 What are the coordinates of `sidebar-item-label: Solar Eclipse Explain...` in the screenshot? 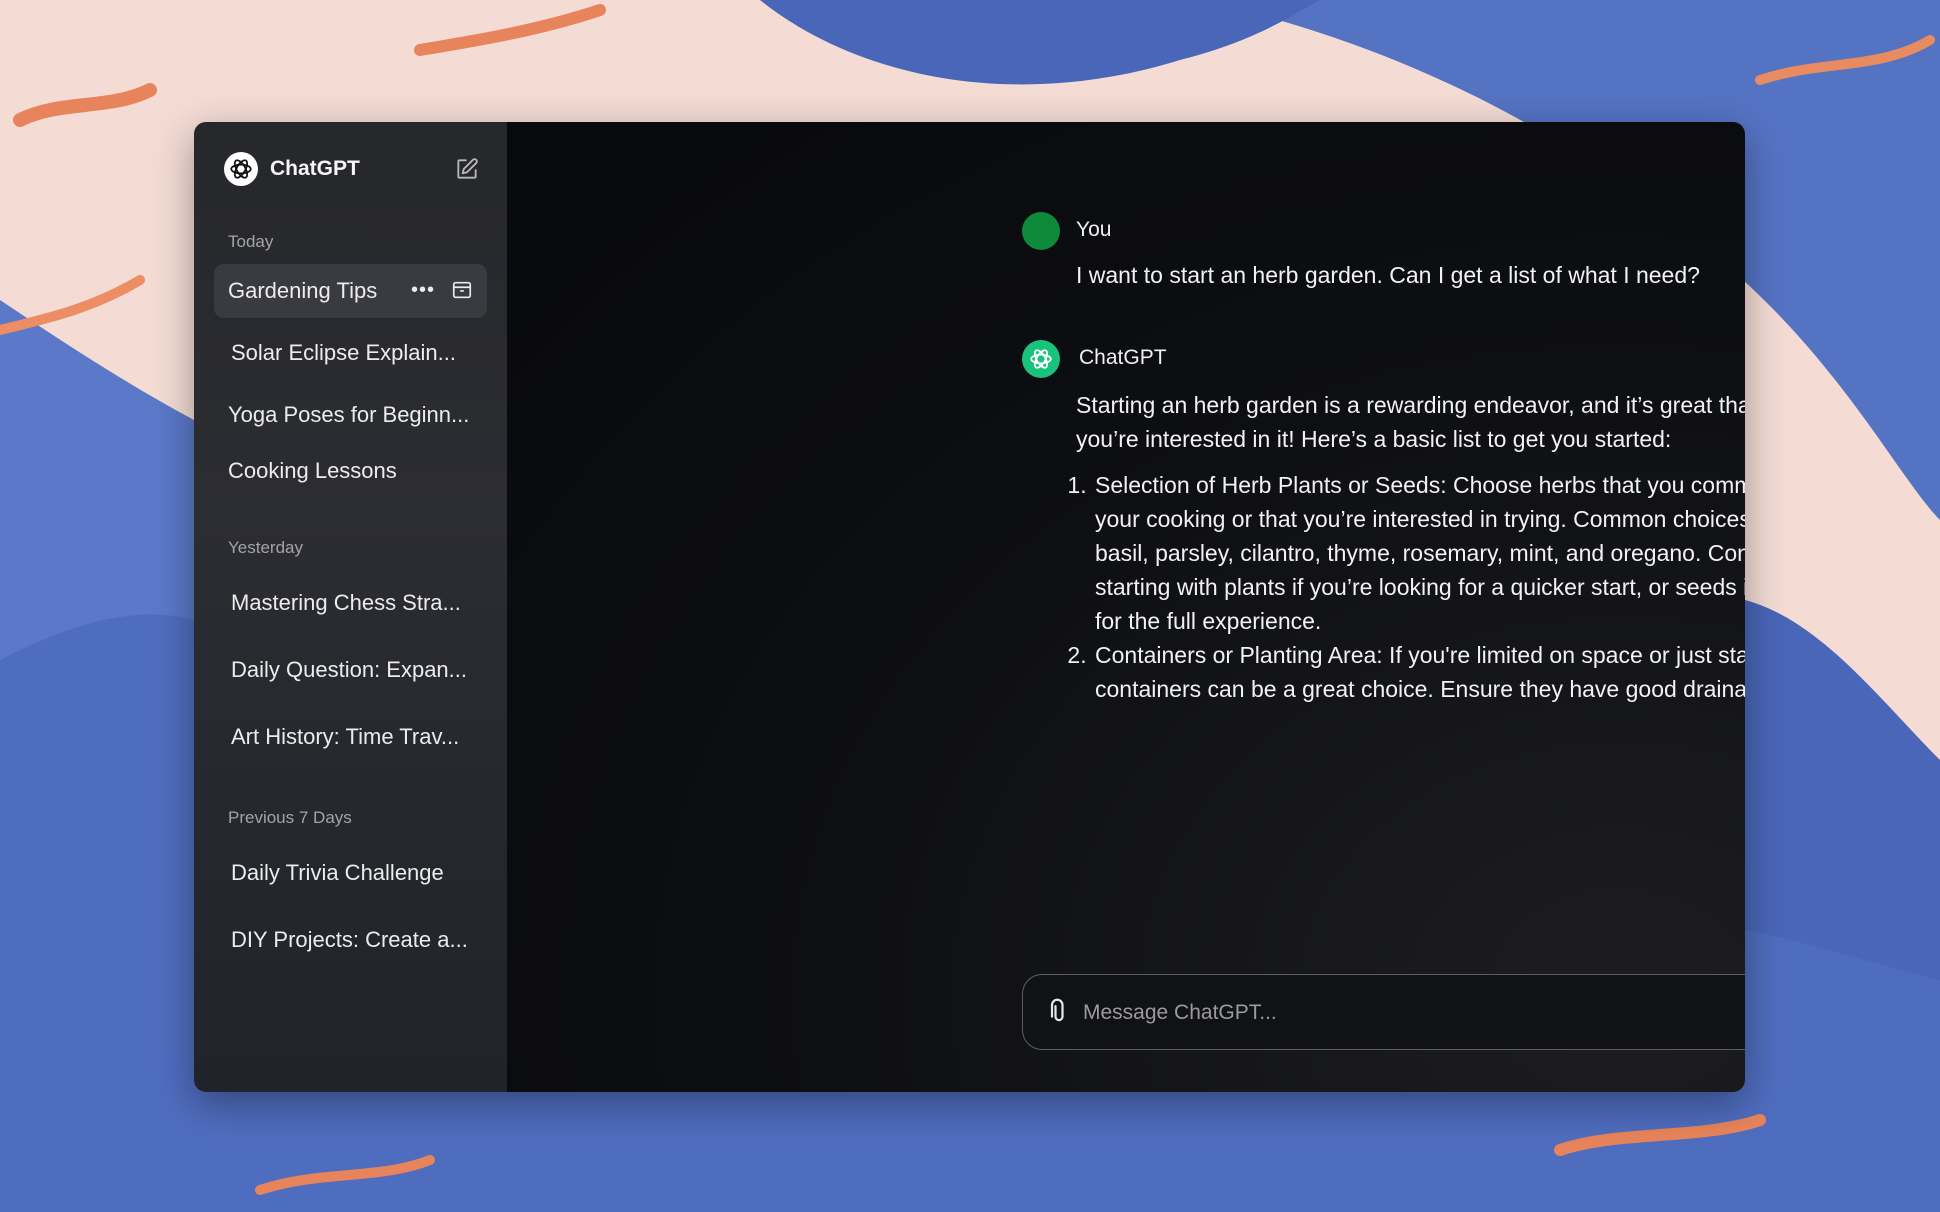 It's located at (343, 352).